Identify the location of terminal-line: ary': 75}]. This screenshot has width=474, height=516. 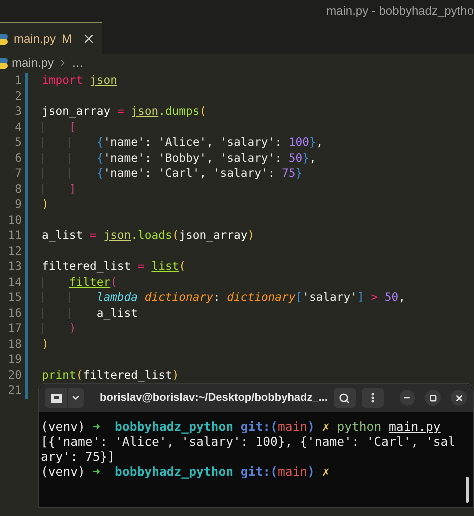
(78, 457).